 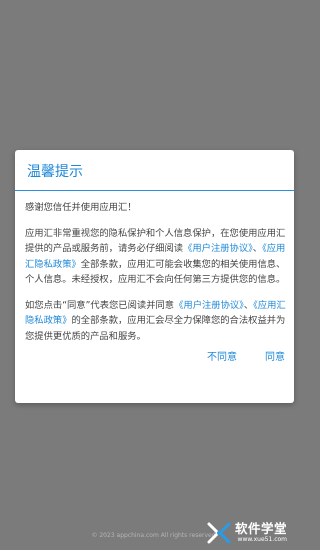 I want to click on disagree-button: 不同意, so click(x=222, y=355).